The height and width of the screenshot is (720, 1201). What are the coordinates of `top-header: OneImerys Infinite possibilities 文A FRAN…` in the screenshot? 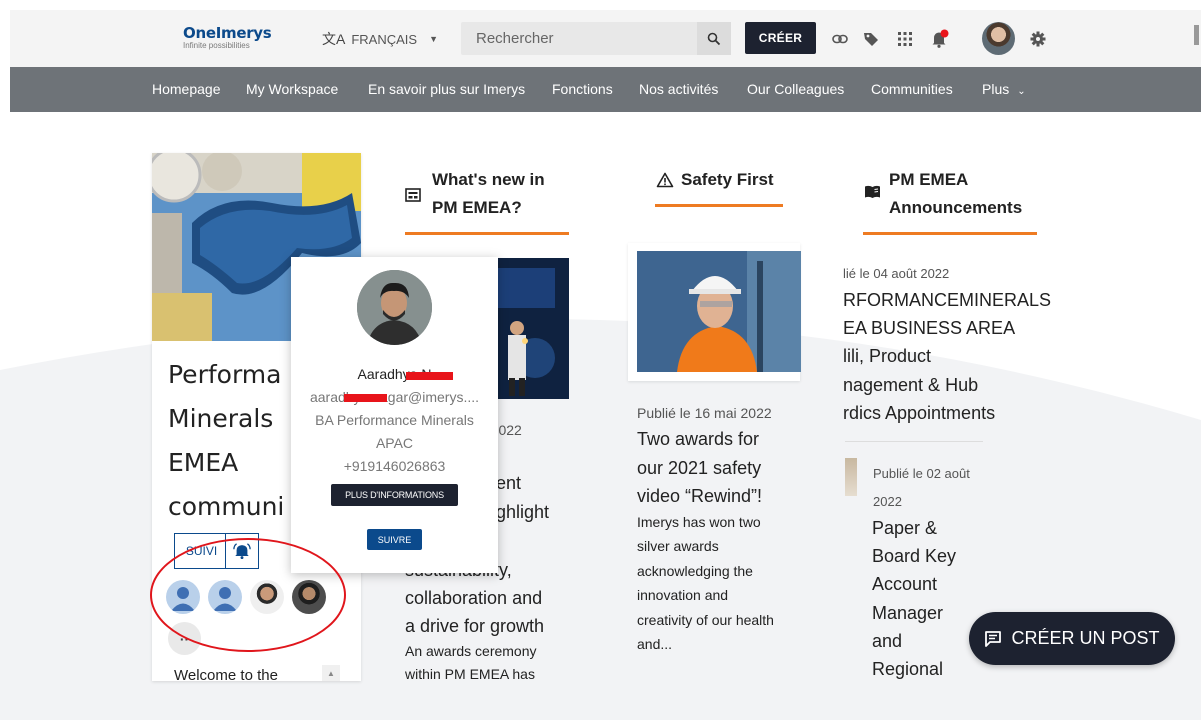 It's located at (605, 38).